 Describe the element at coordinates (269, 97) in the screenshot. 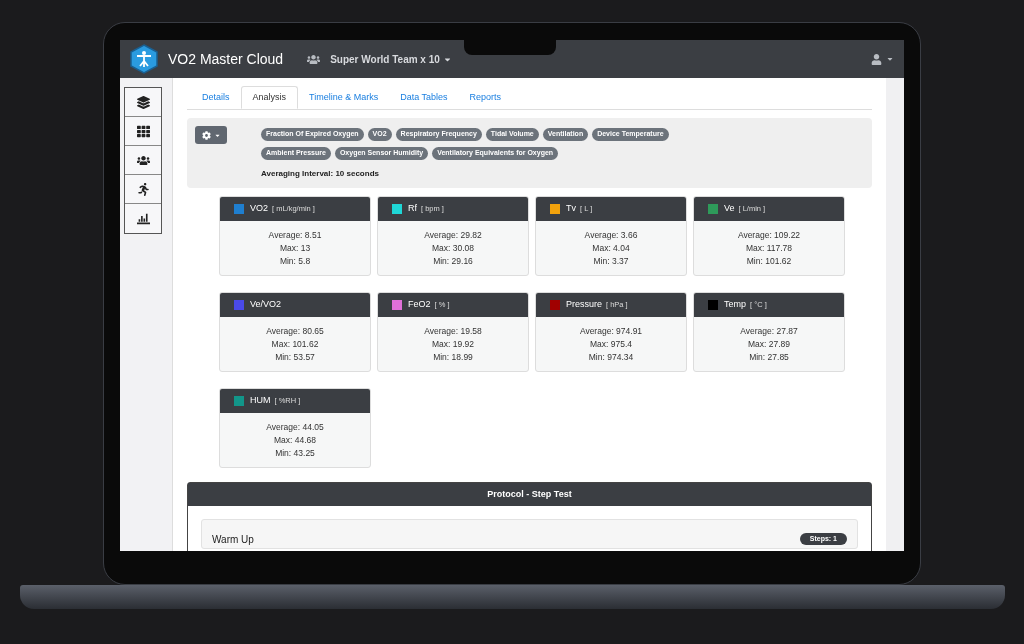

I see `tab: Analysis` at that location.